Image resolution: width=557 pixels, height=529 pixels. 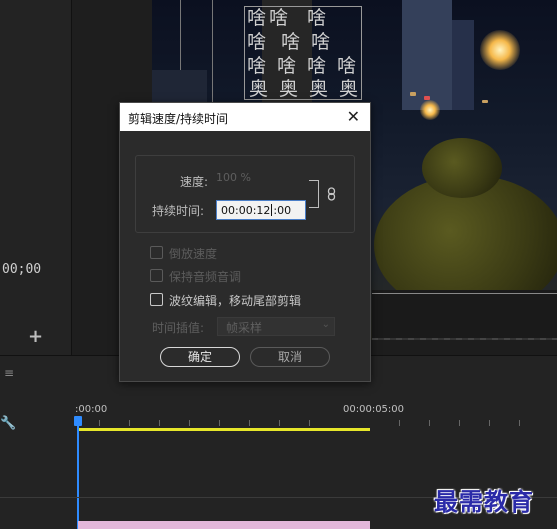 I want to click on chain-link-icon, so click(x=331, y=194).